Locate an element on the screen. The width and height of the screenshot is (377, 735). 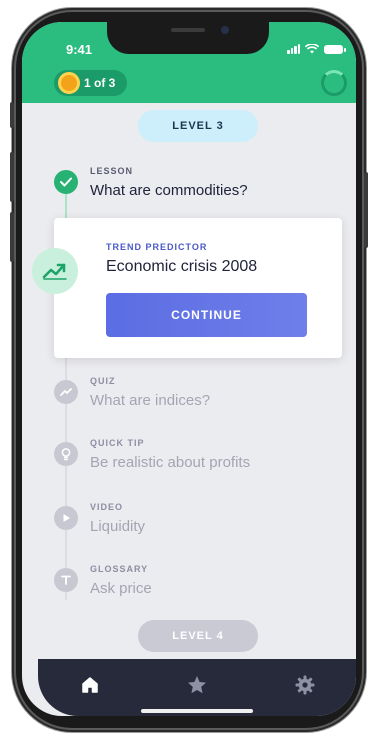
glossary-icon is located at coordinates (66, 580).